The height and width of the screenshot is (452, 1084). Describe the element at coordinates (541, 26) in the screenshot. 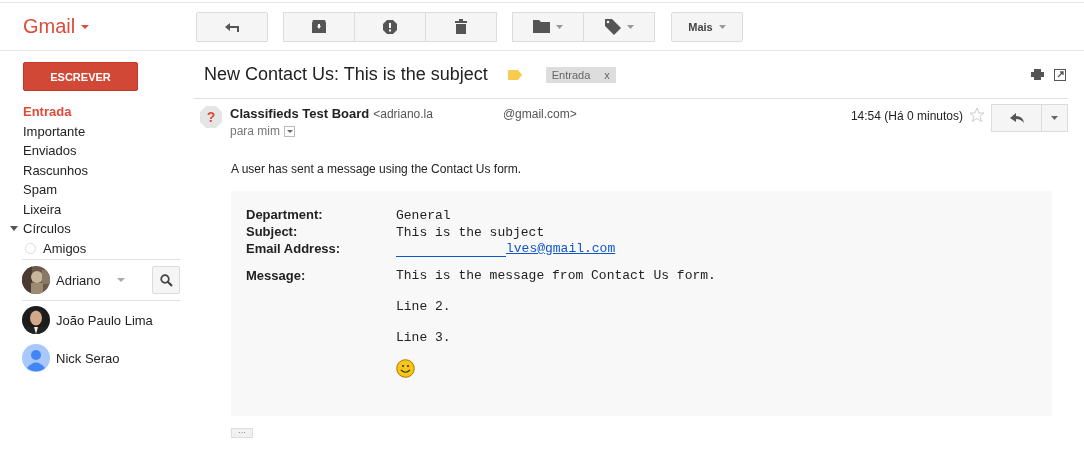

I see `folder-icon` at that location.